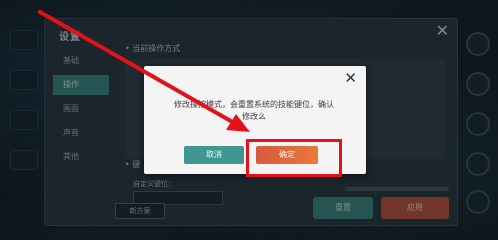  What do you see at coordinates (238, 123) in the screenshot?
I see `annotation-arrow-head` at bounding box center [238, 123].